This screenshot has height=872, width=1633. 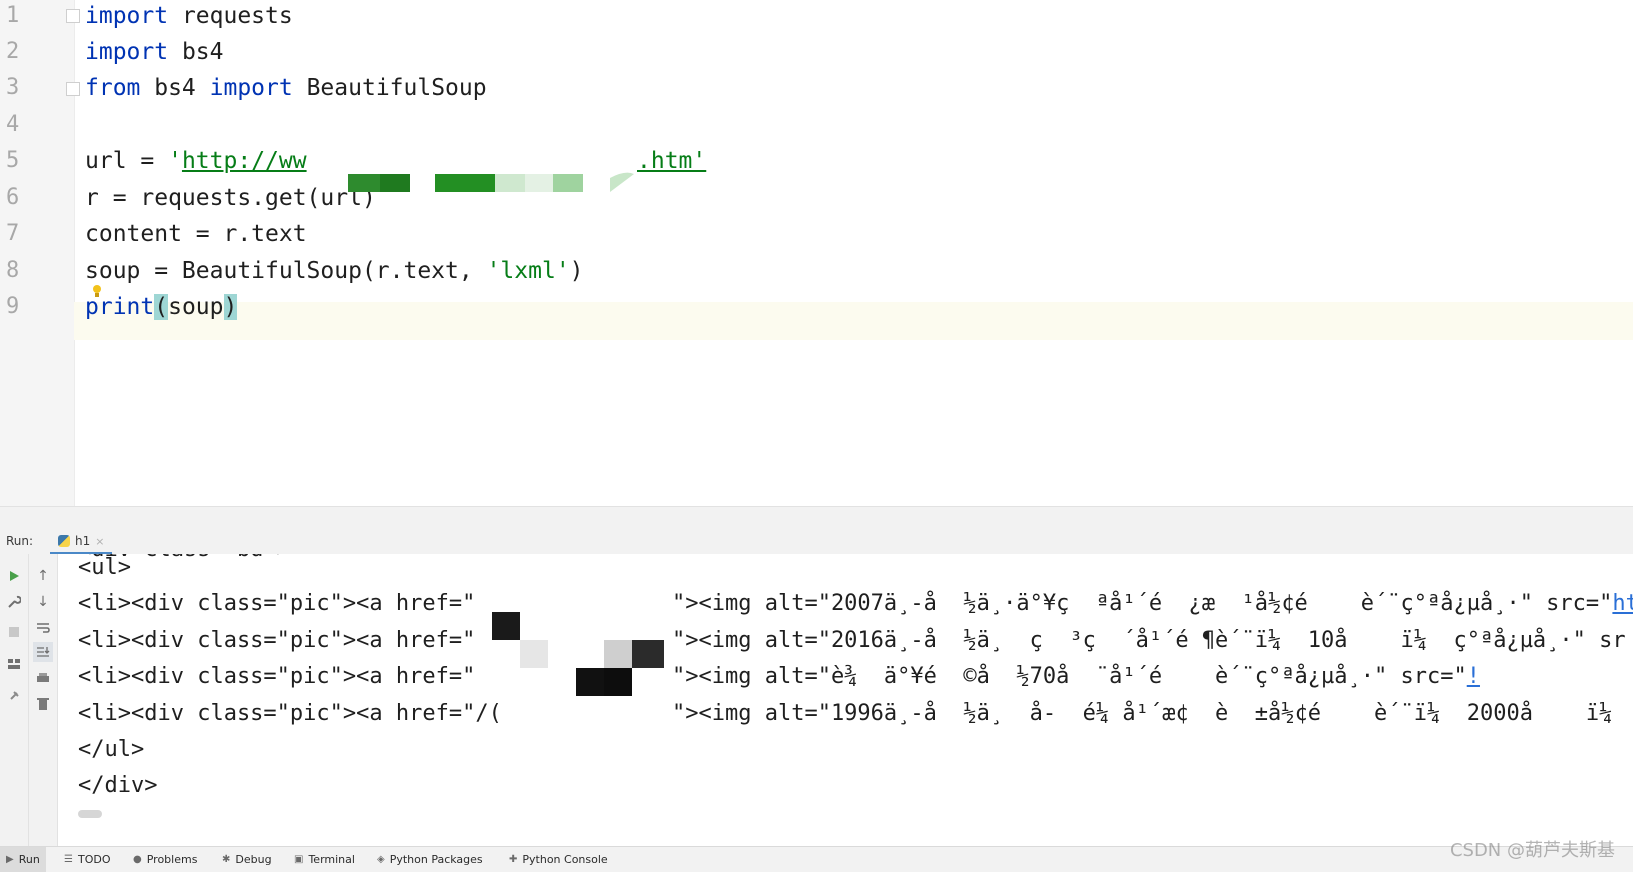 I want to click on tool-window-run: ▶ Run, so click(x=23, y=859).